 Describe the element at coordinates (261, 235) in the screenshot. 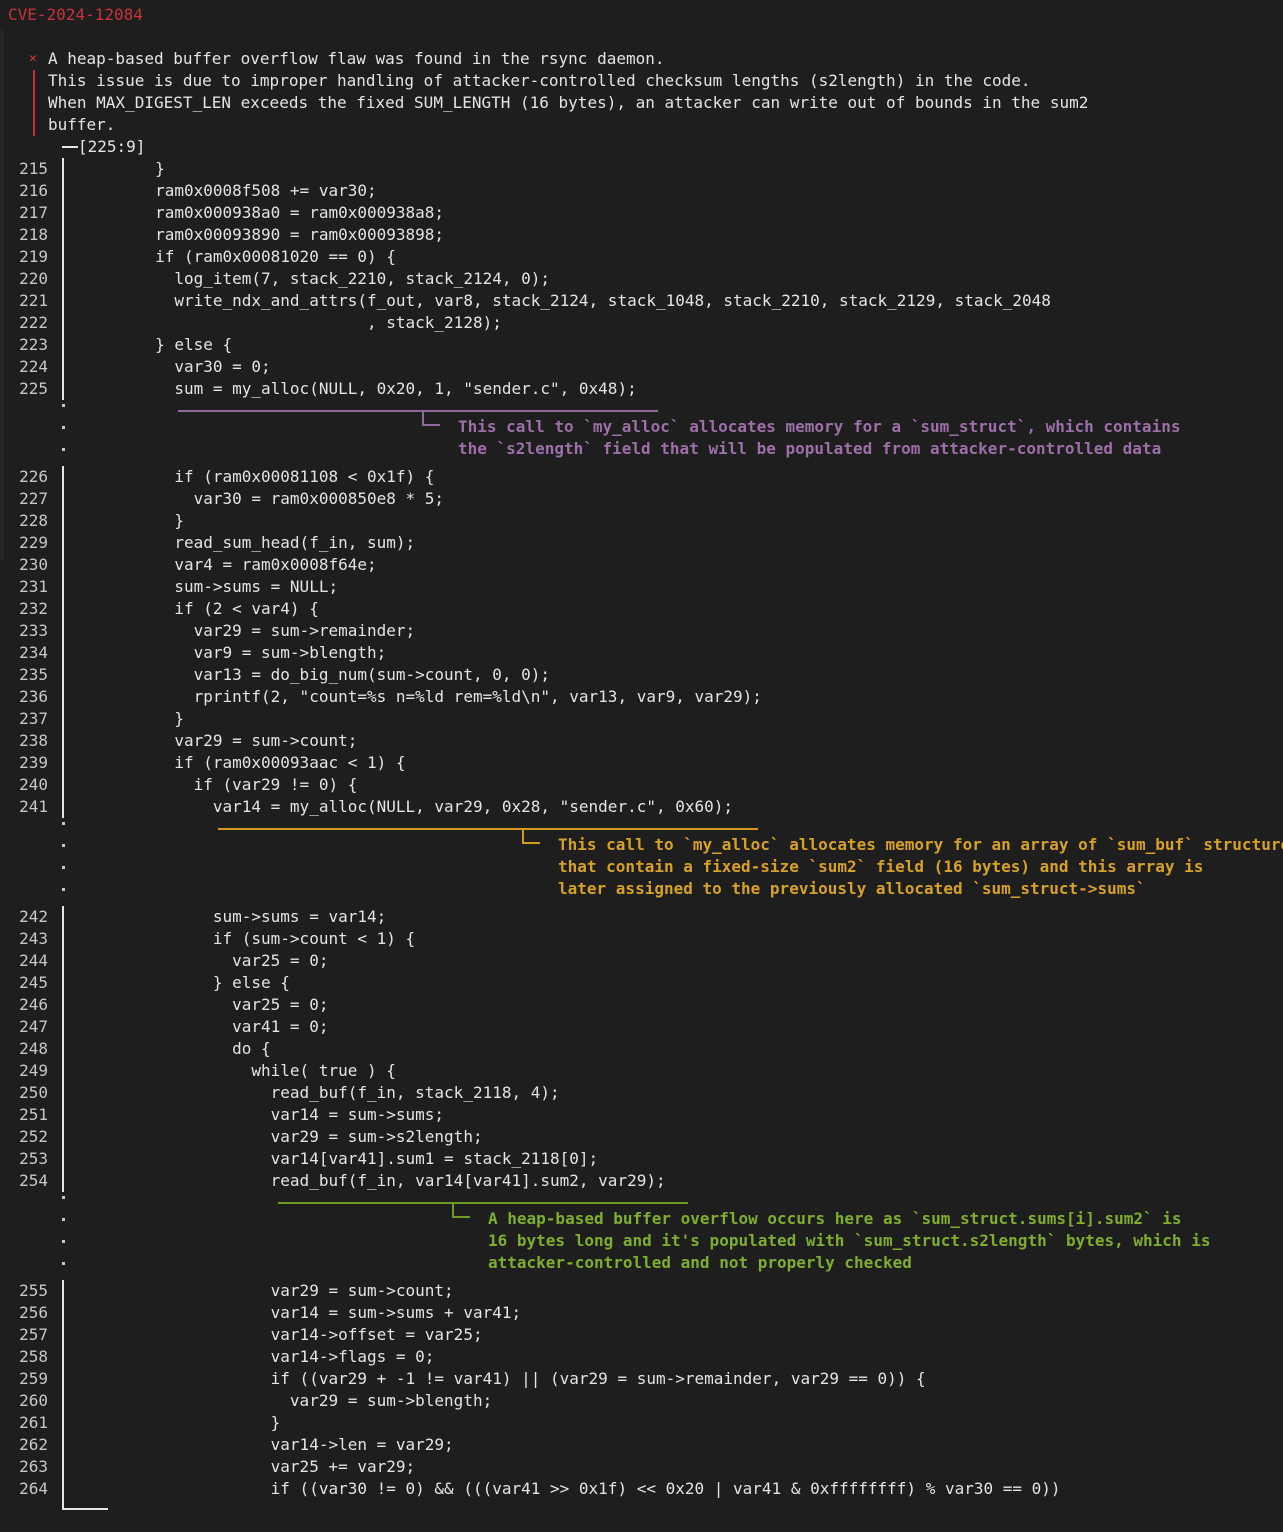

I see `code-line: ram0x00093890 = ram0x00093898;` at that location.